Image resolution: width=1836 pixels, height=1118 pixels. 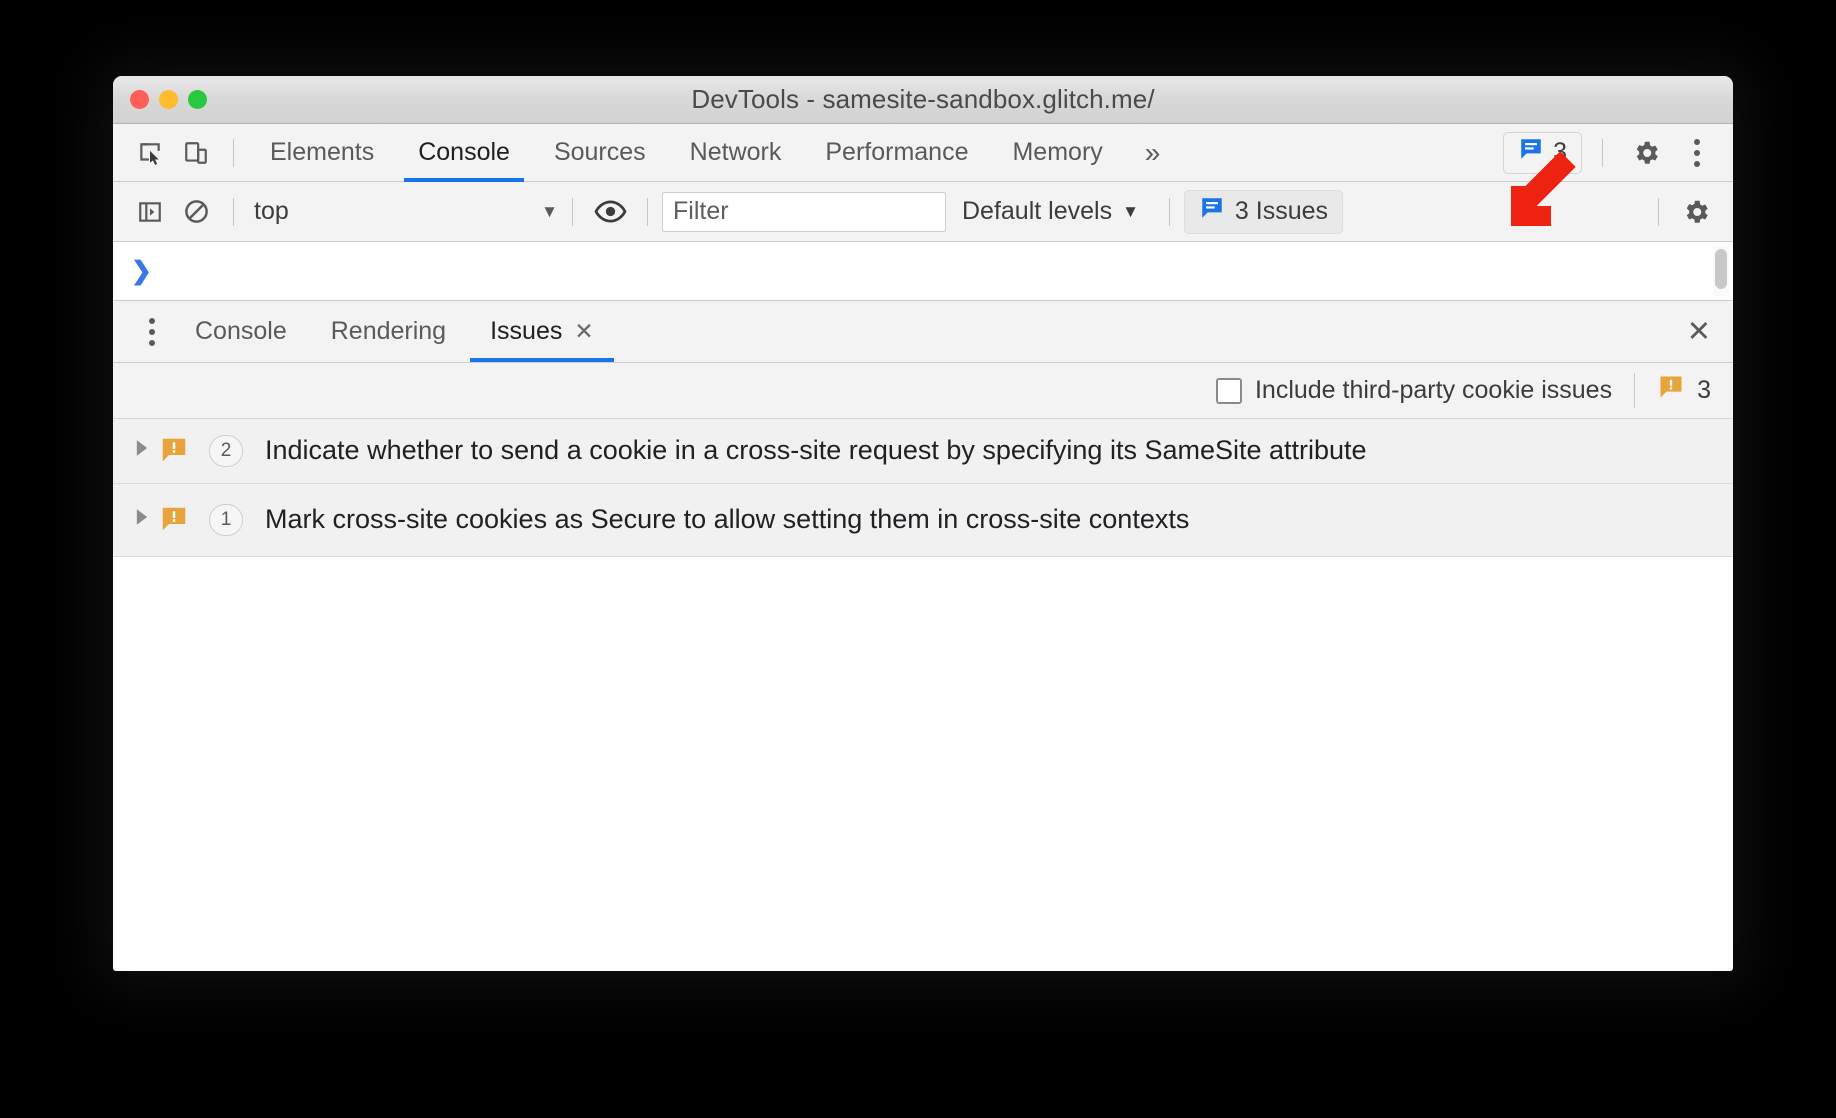 I want to click on drawer-tab-label: Issues, so click(x=526, y=331).